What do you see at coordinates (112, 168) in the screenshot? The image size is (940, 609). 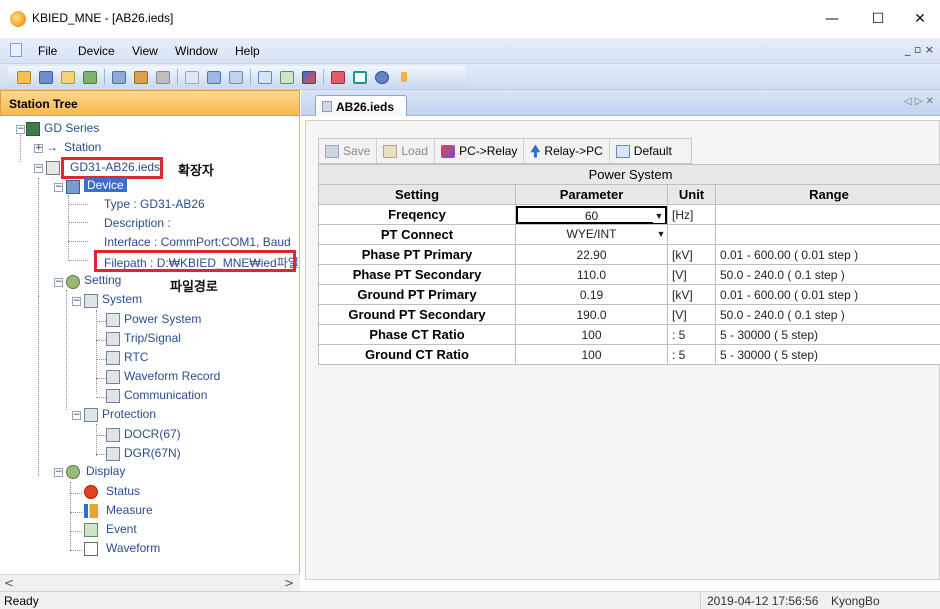 I see `highlight-box-extension` at bounding box center [112, 168].